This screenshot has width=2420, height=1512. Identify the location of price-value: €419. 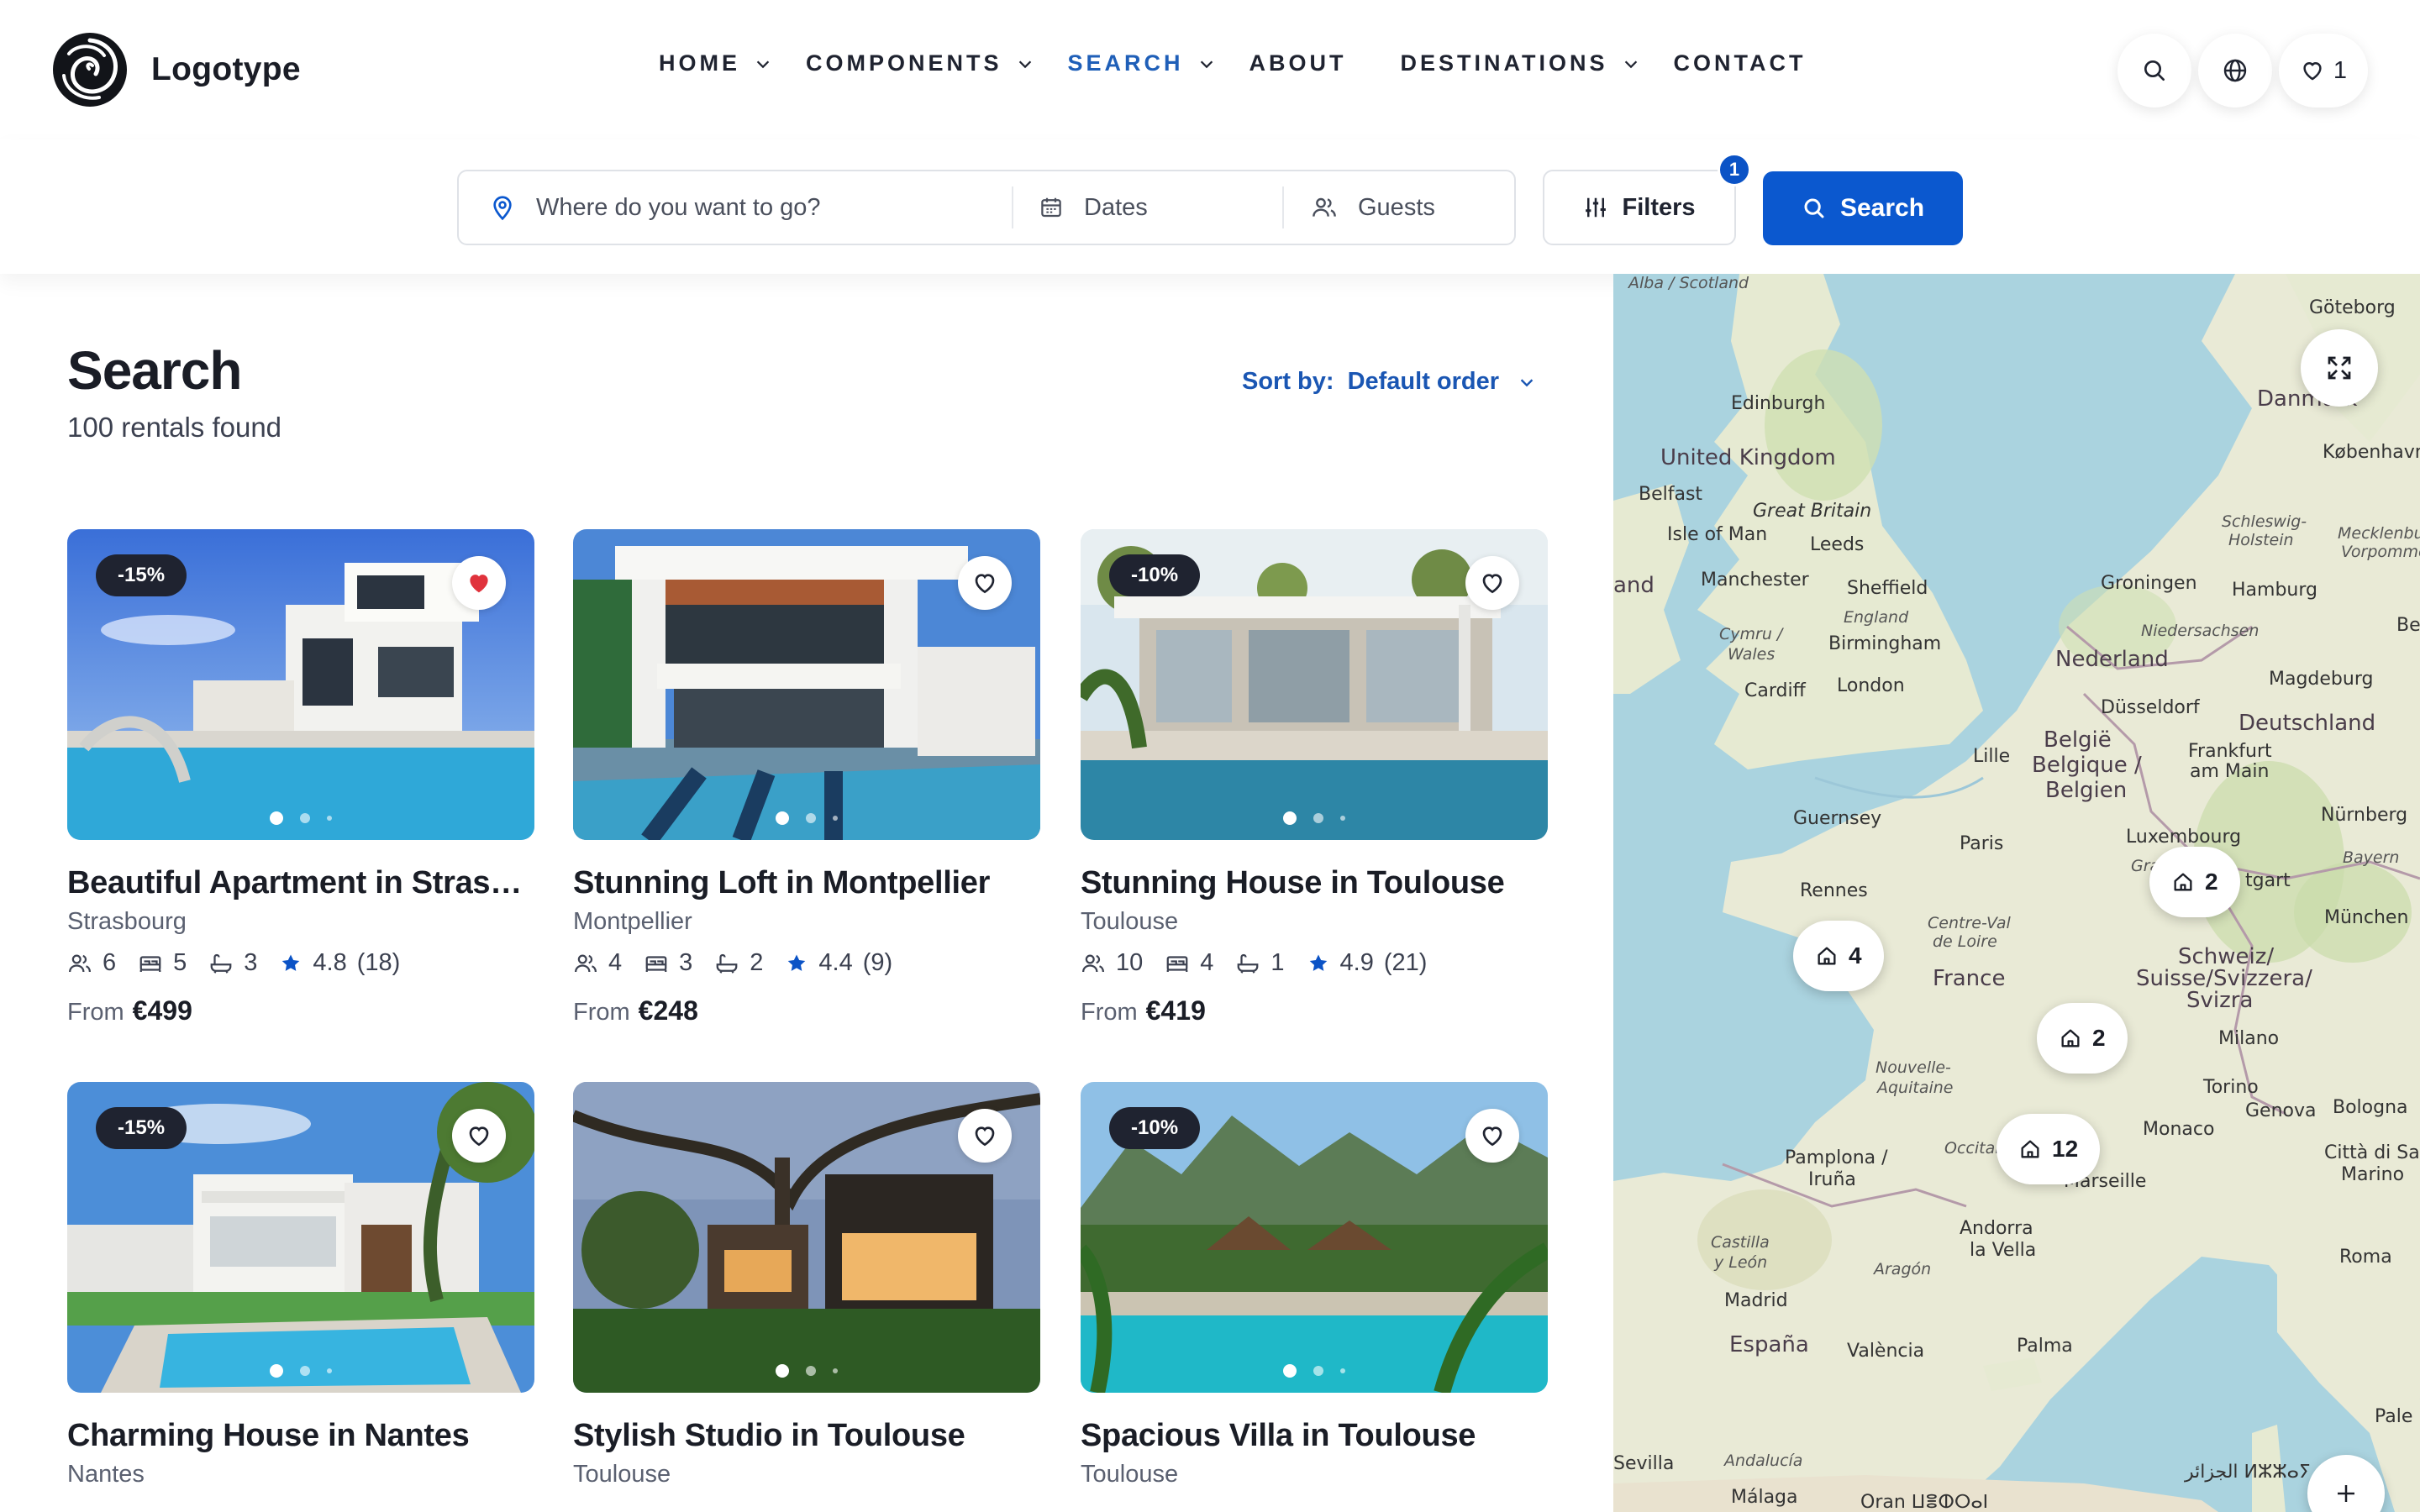
(1175, 1010).